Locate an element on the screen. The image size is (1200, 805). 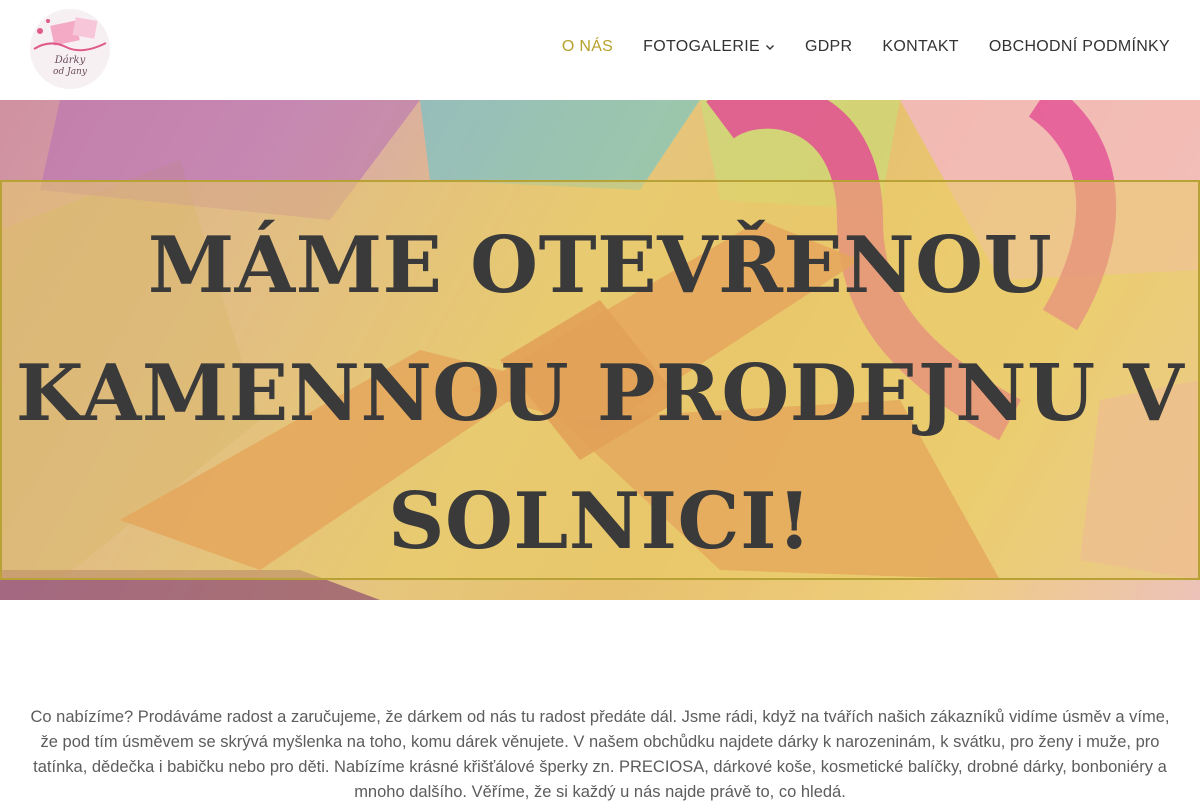
nav-item-label: FOTOGALERIE is located at coordinates (701, 46).